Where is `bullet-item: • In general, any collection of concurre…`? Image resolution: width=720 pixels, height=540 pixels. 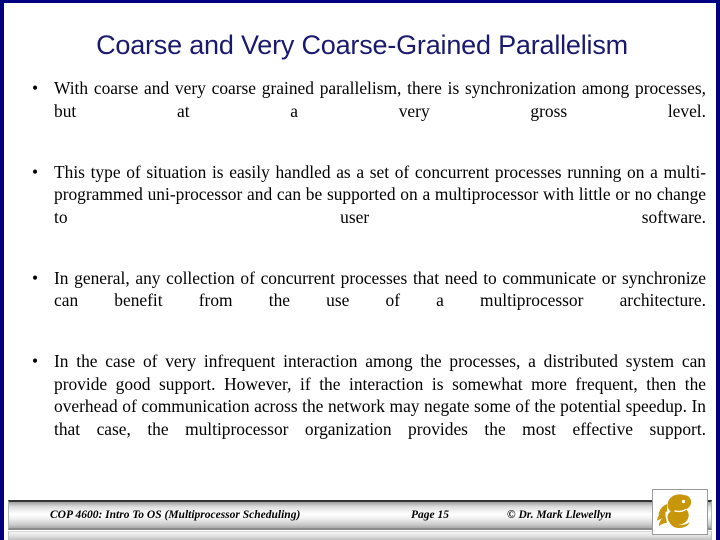
bullet-item: • In general, any collection of concurre… is located at coordinates (362, 301).